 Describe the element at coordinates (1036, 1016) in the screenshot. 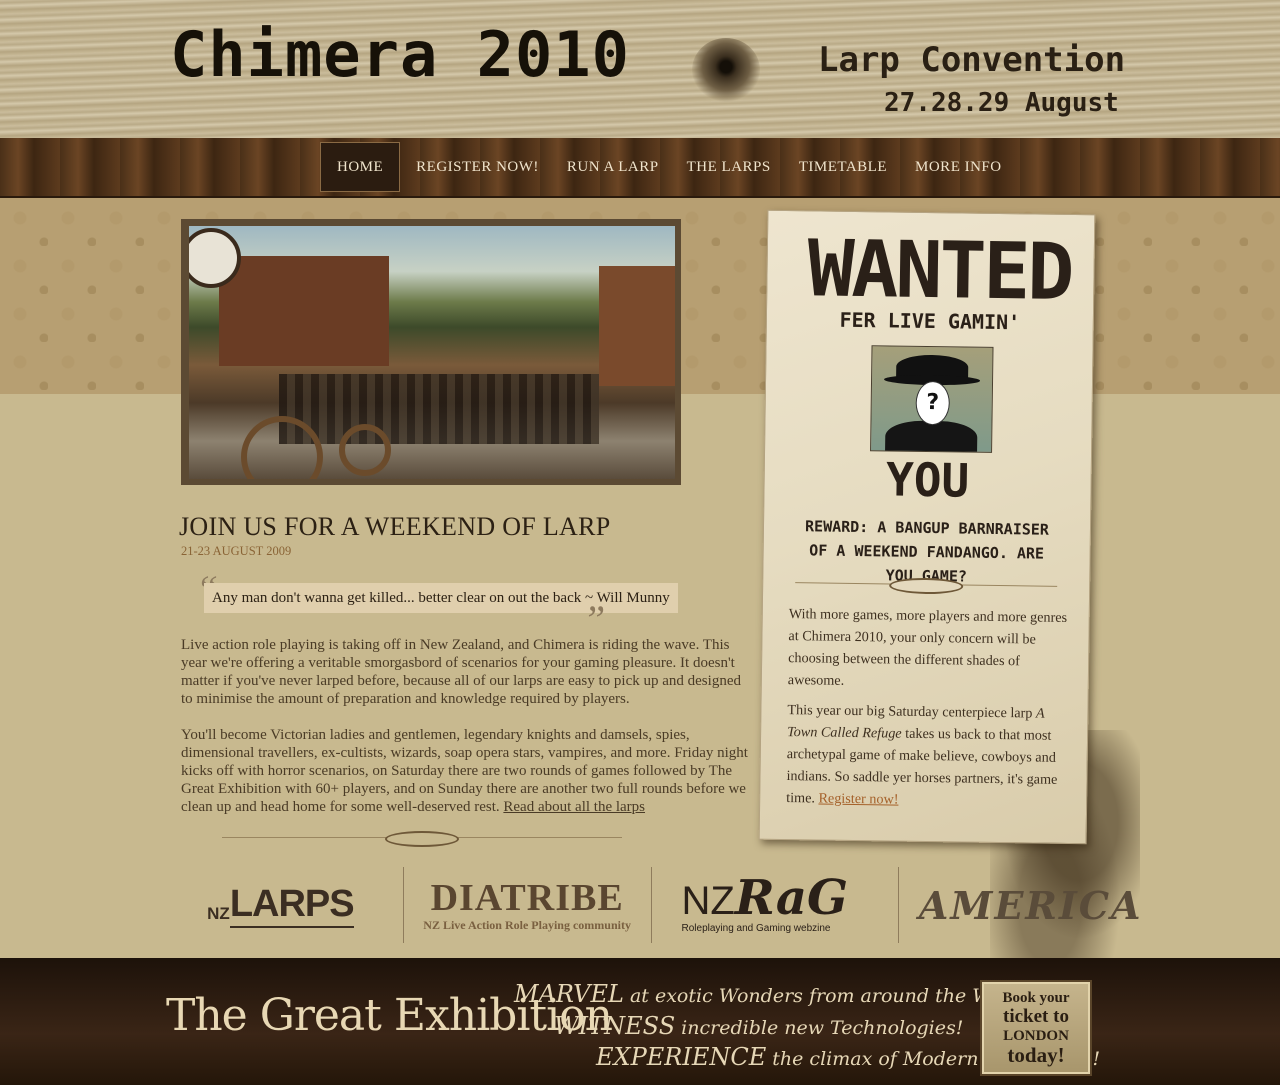

I see `ticket-line-2: ticket to` at that location.